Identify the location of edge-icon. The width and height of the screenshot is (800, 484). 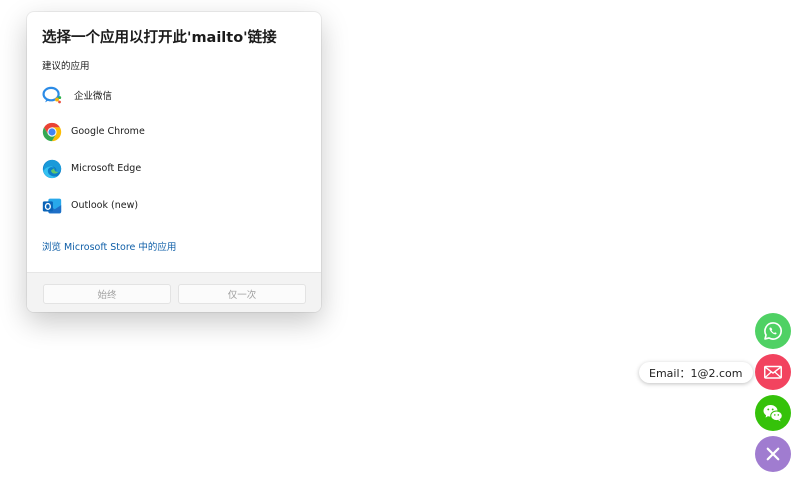
(52, 169).